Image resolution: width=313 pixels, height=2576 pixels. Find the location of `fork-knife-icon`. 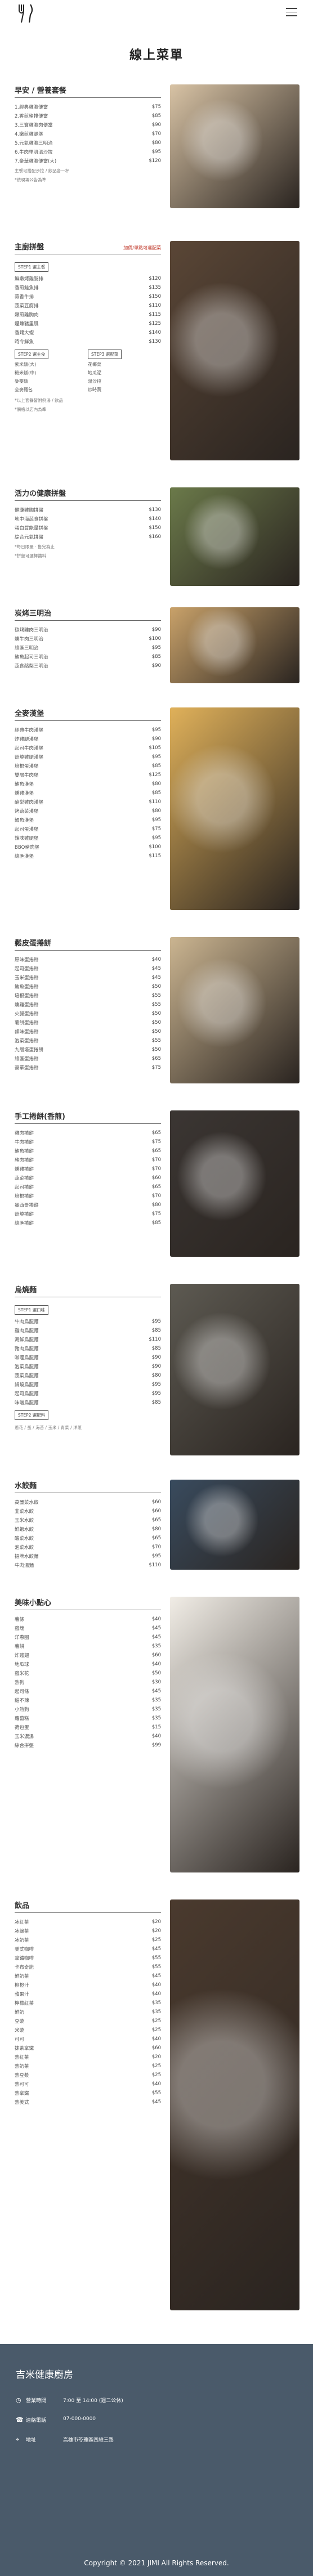

fork-knife-icon is located at coordinates (26, 13).